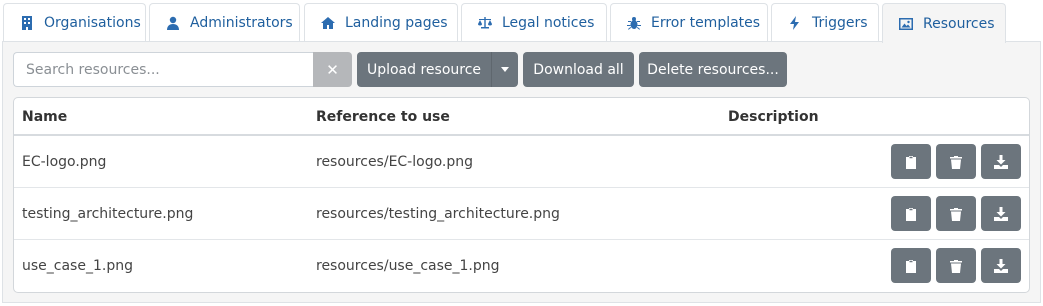 The width and height of the screenshot is (1043, 306). What do you see at coordinates (485, 23) in the screenshot?
I see `balance-scale-icon` at bounding box center [485, 23].